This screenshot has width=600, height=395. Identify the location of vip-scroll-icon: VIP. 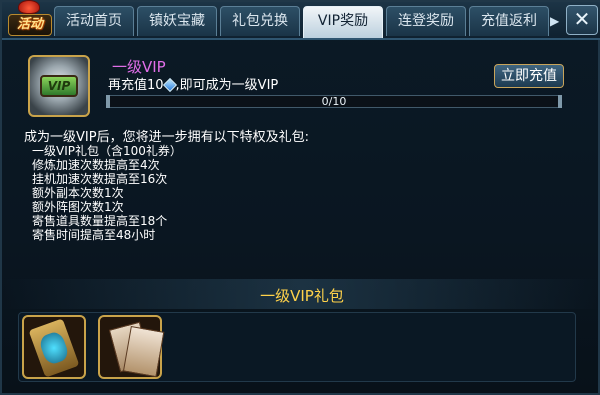
(59, 86).